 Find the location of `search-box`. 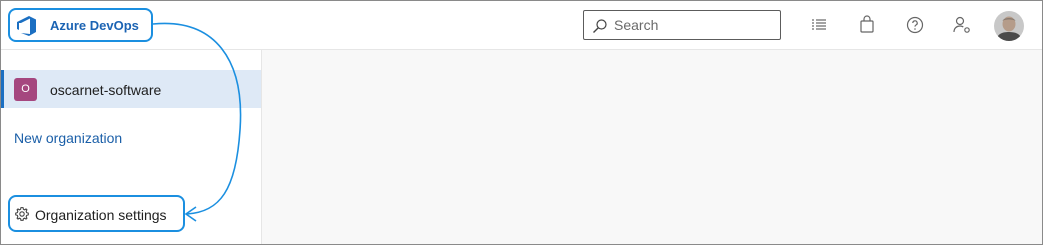

search-box is located at coordinates (682, 25).